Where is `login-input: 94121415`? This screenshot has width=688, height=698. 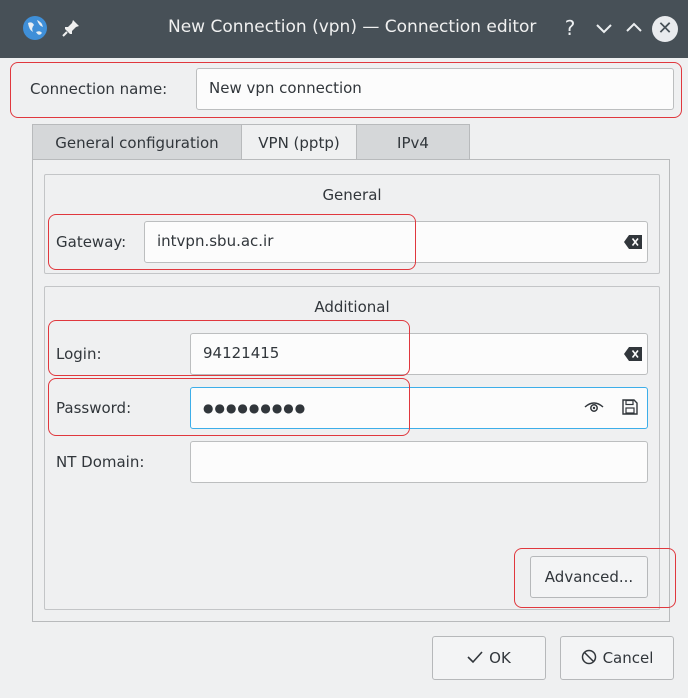
login-input: 94121415 is located at coordinates (419, 354).